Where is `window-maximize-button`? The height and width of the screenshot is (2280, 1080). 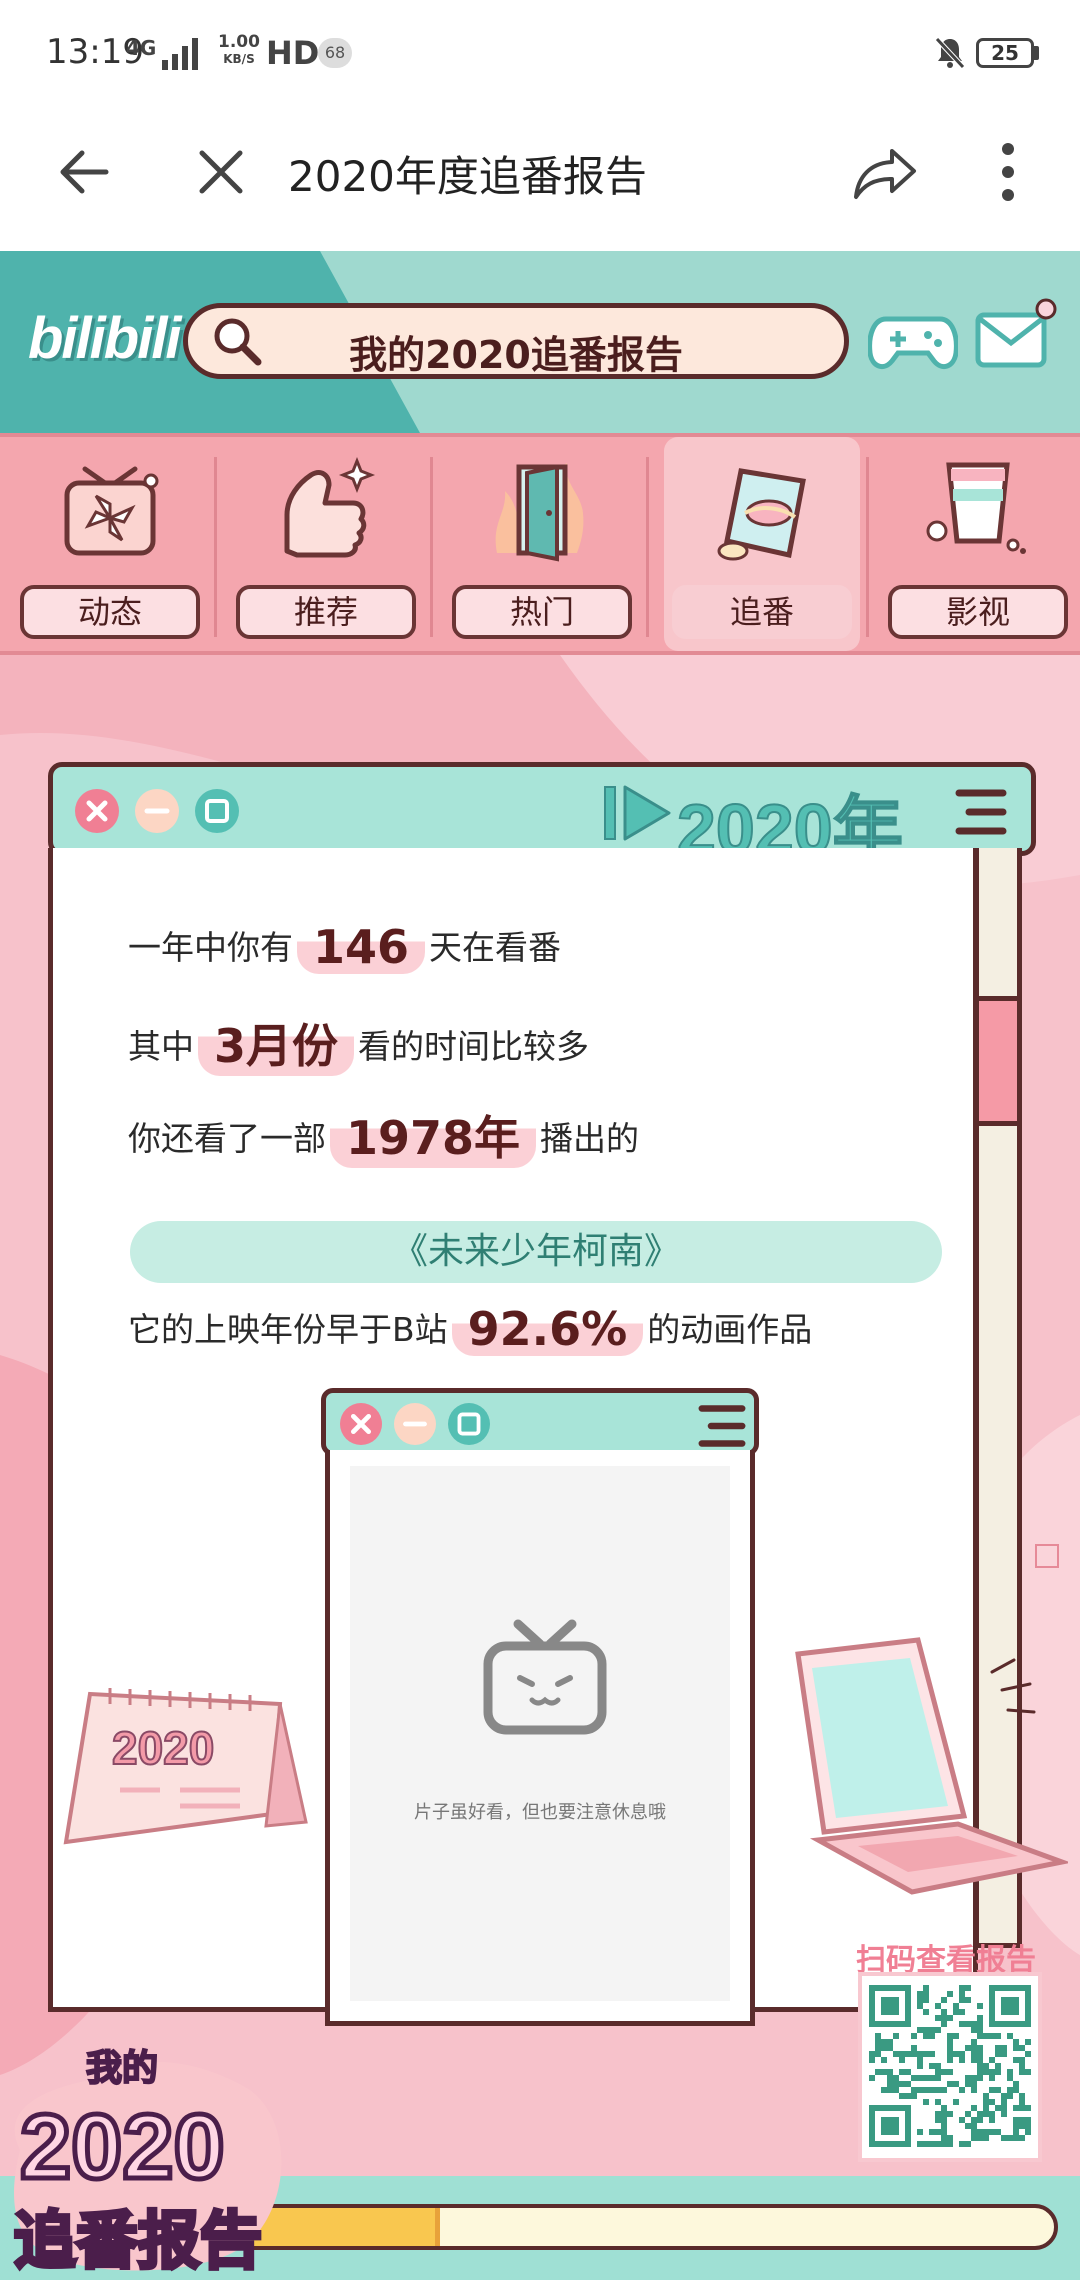 window-maximize-button is located at coordinates (217, 811).